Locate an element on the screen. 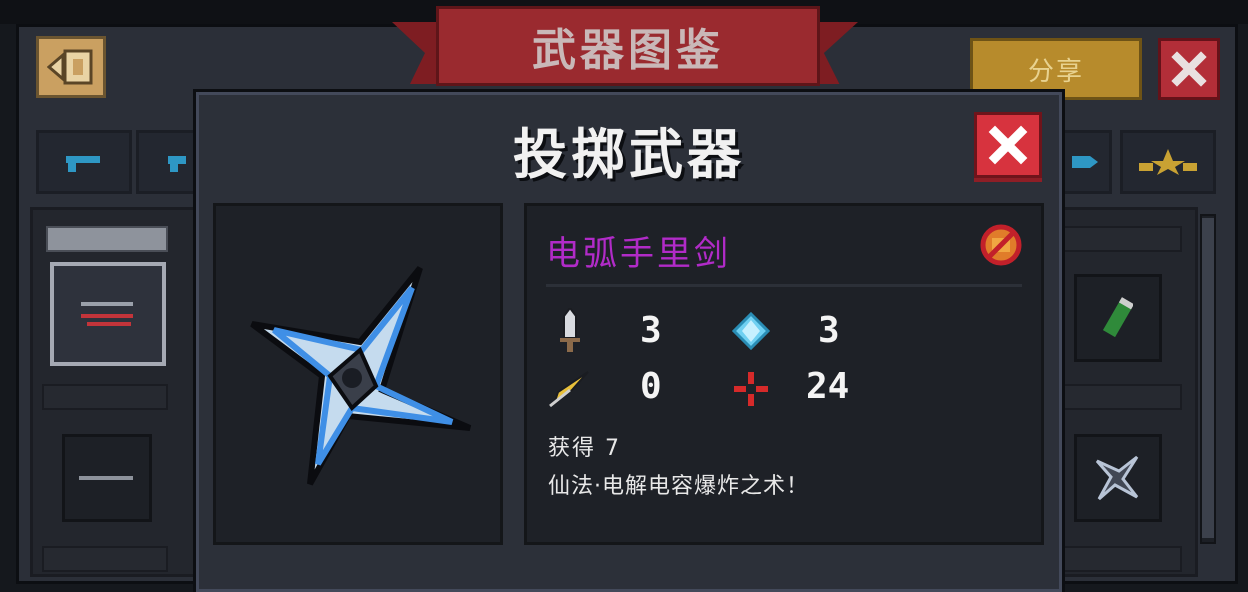 The width and height of the screenshot is (1248, 592). energy-value: 3 is located at coordinates (829, 330).